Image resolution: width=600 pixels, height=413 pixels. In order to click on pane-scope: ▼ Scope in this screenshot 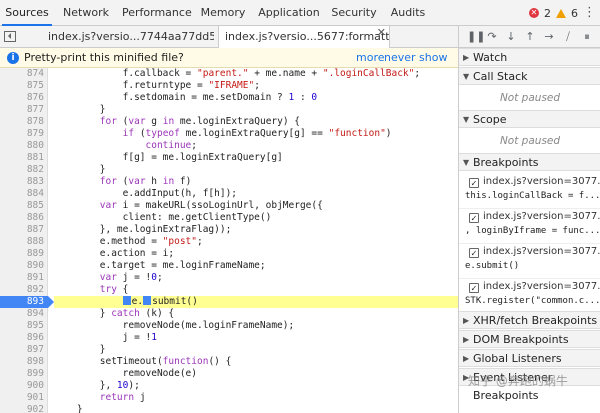, I will do `click(529, 119)`.